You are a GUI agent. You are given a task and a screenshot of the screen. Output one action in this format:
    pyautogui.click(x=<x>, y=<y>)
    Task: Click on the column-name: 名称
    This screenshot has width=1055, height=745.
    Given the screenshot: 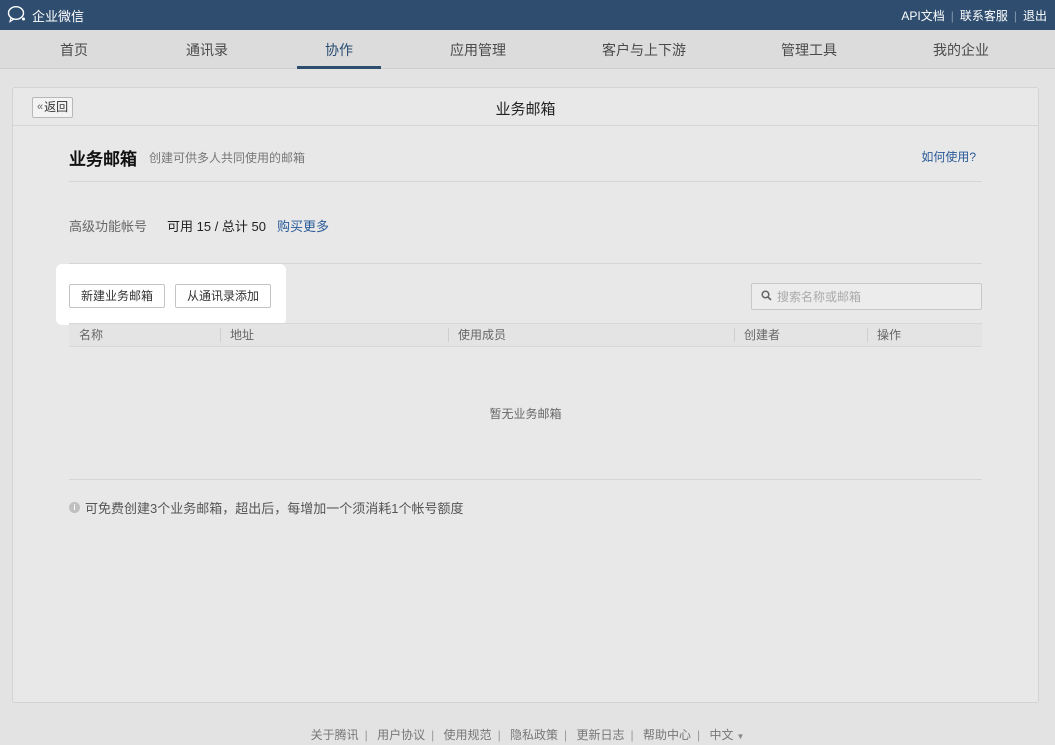 What is the action you would take?
    pyautogui.click(x=91, y=335)
    